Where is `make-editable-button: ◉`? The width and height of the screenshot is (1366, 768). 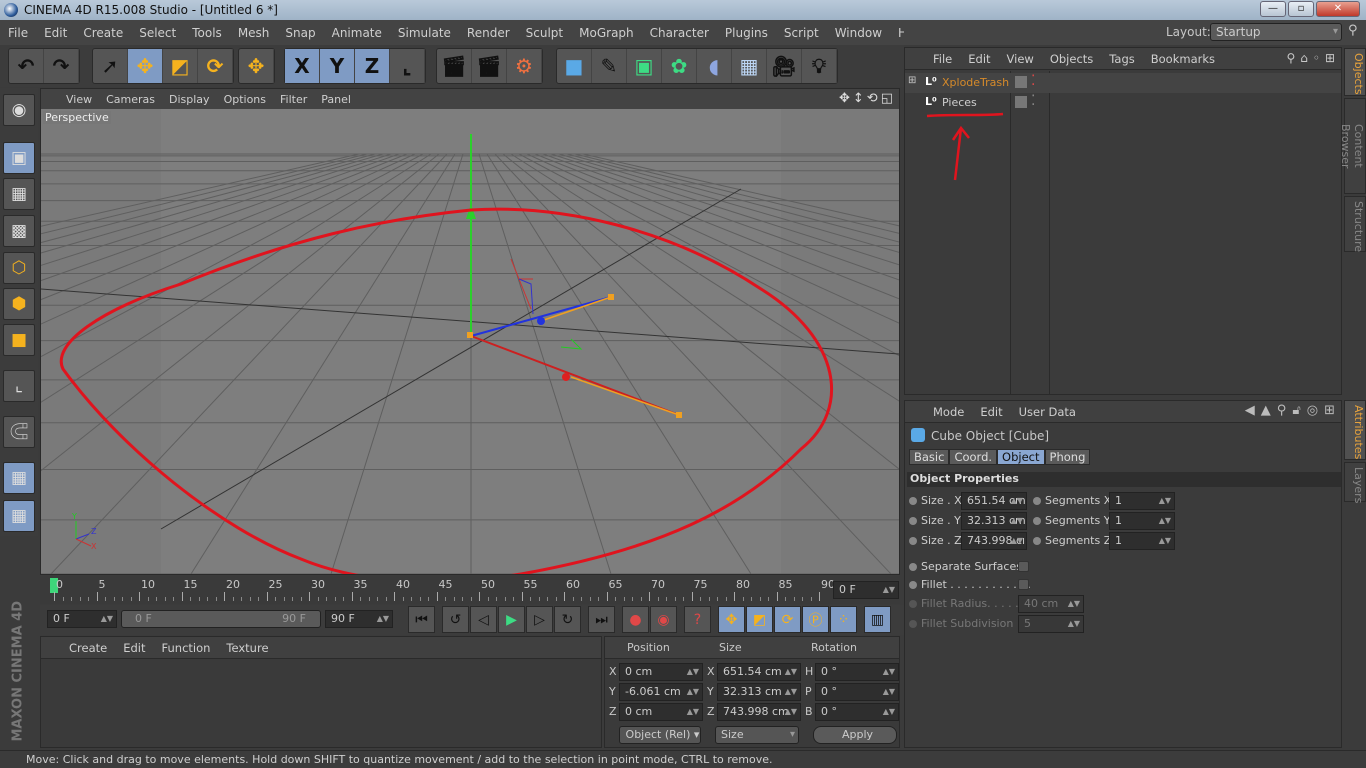 make-editable-button: ◉ is located at coordinates (19, 110).